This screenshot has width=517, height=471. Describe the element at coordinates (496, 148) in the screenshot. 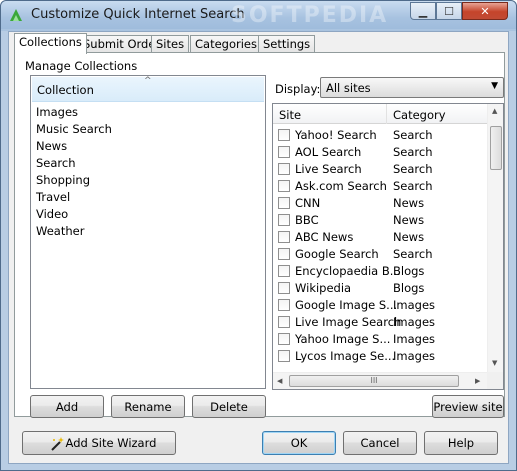

I see `vertical-scroll-thumb` at that location.